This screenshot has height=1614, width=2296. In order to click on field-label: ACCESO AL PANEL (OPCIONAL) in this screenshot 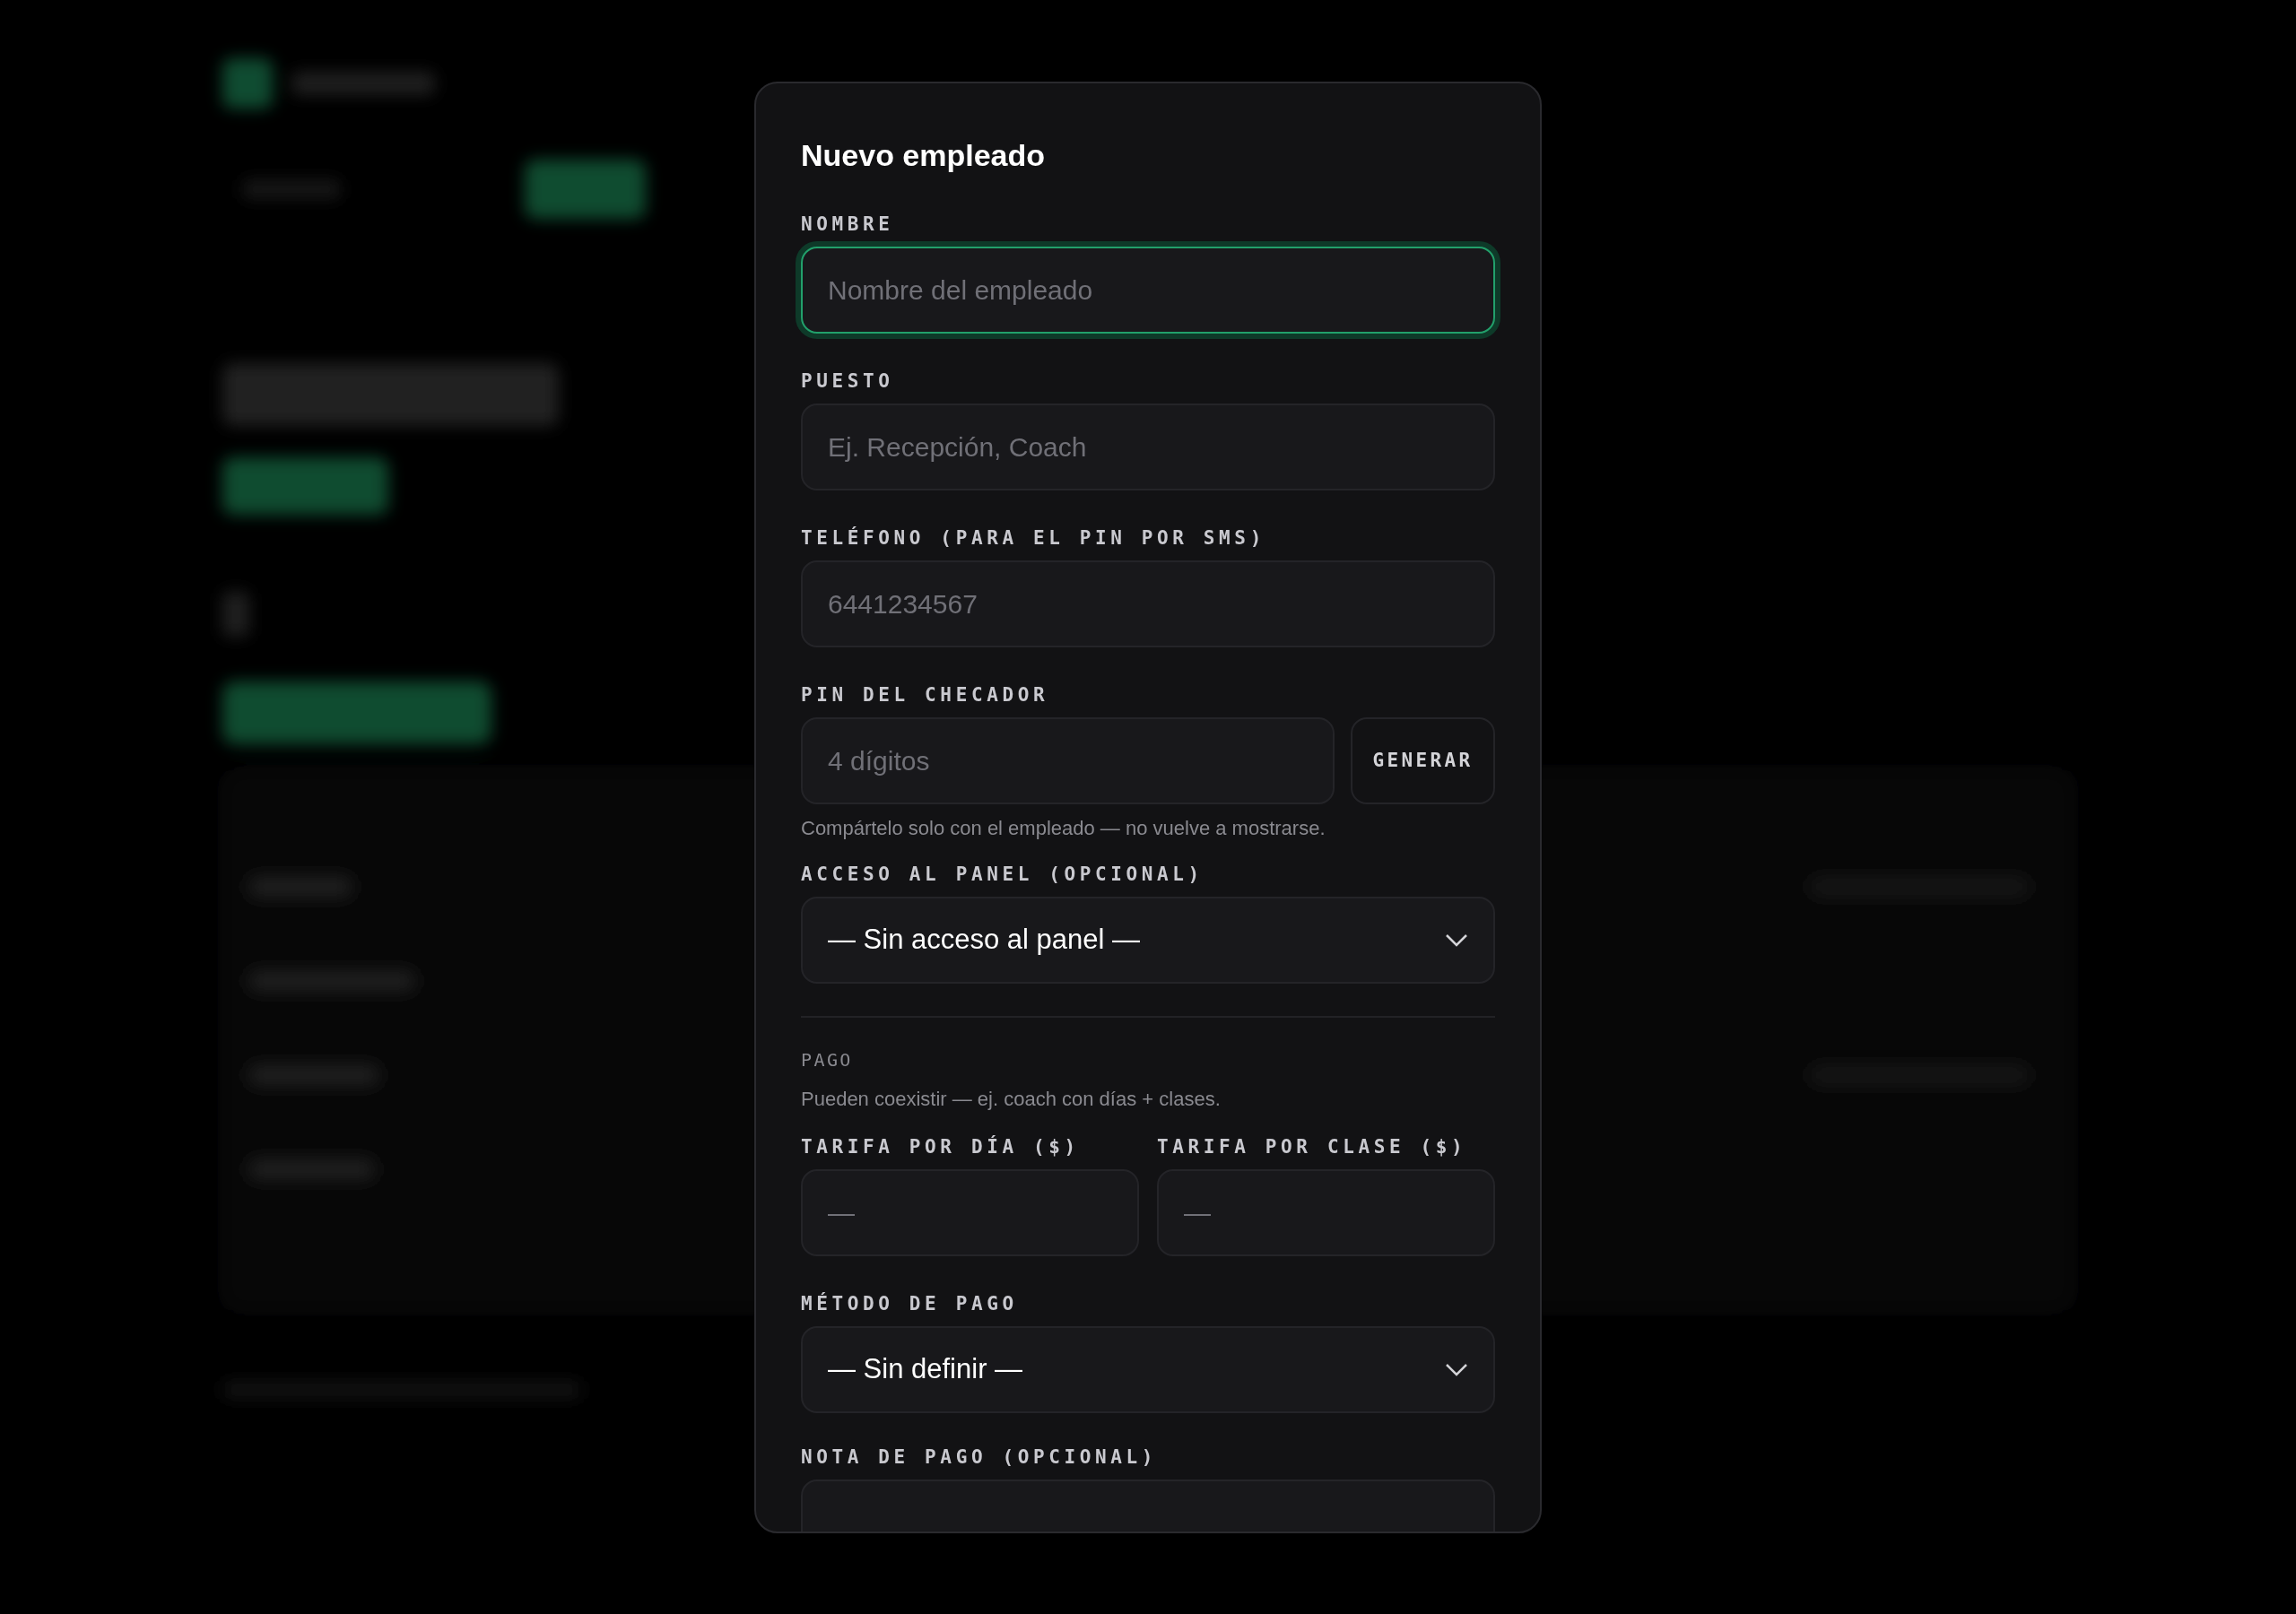, I will do `click(1003, 874)`.